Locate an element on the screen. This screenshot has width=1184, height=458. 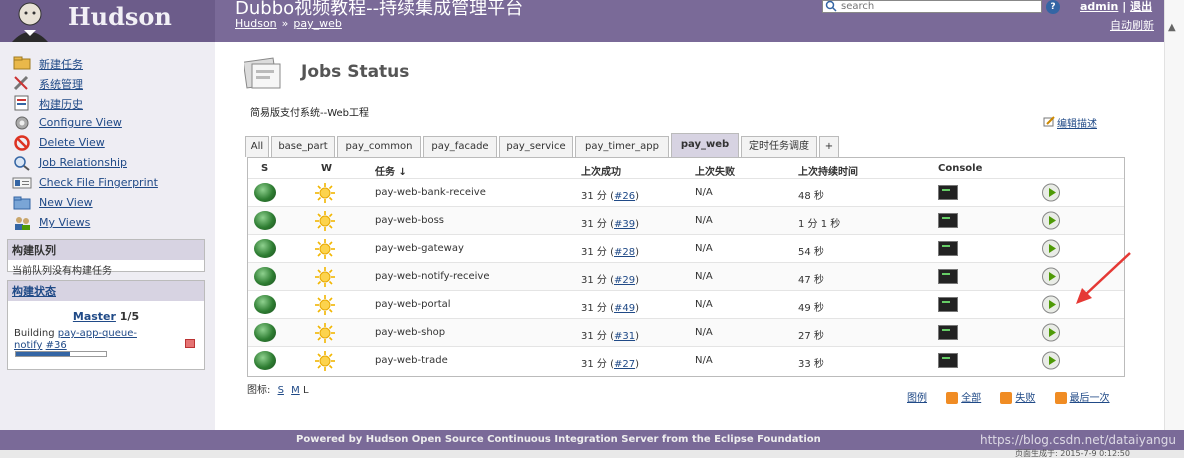
rss-all-link: 全部 is located at coordinates (971, 398).